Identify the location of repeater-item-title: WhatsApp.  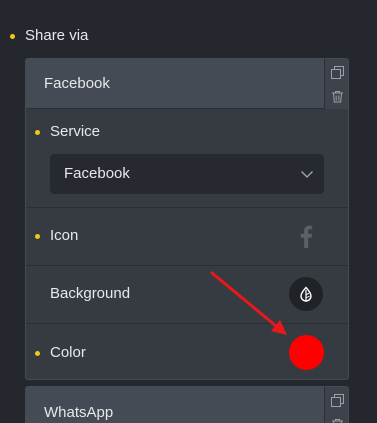
(79, 412).